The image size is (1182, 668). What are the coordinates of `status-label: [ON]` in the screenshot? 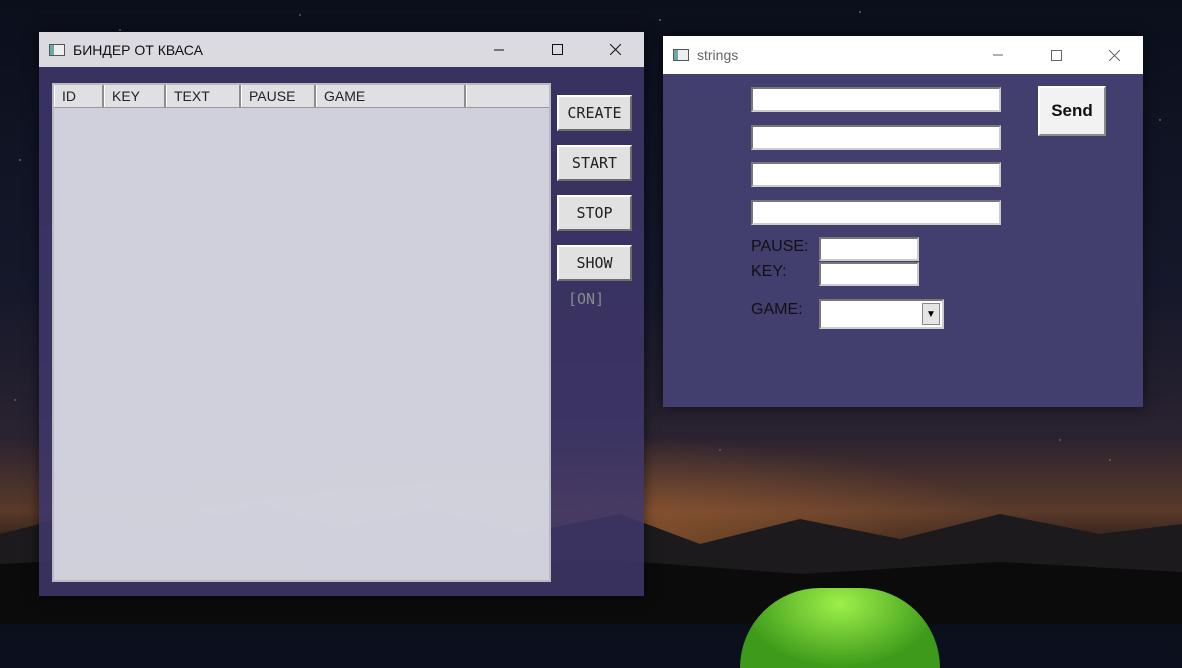 It's located at (586, 299).